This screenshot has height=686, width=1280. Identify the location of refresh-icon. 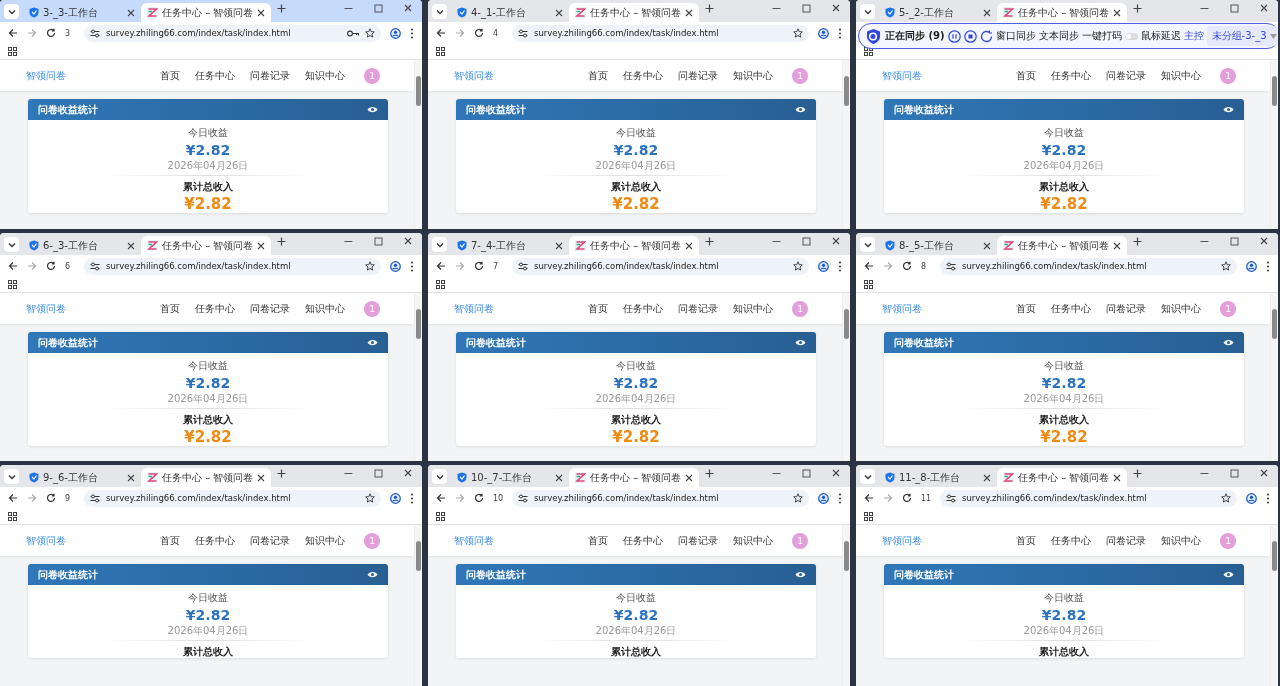
(986, 36).